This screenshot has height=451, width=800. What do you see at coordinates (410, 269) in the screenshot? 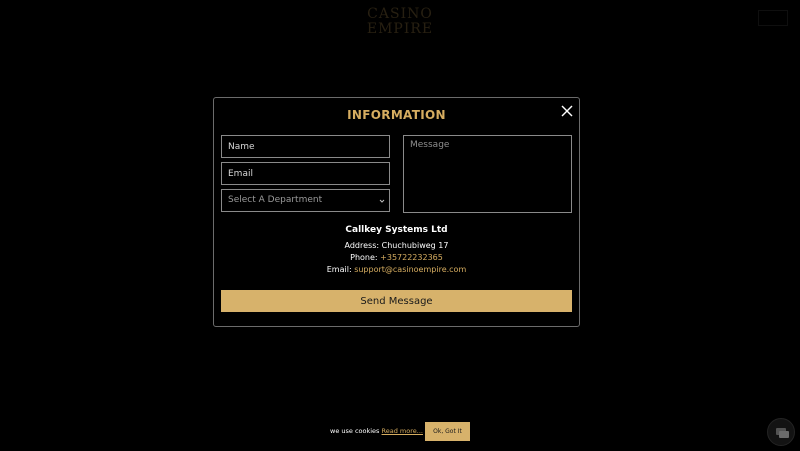
I see `email-link: support@casinoempire.com` at bounding box center [410, 269].